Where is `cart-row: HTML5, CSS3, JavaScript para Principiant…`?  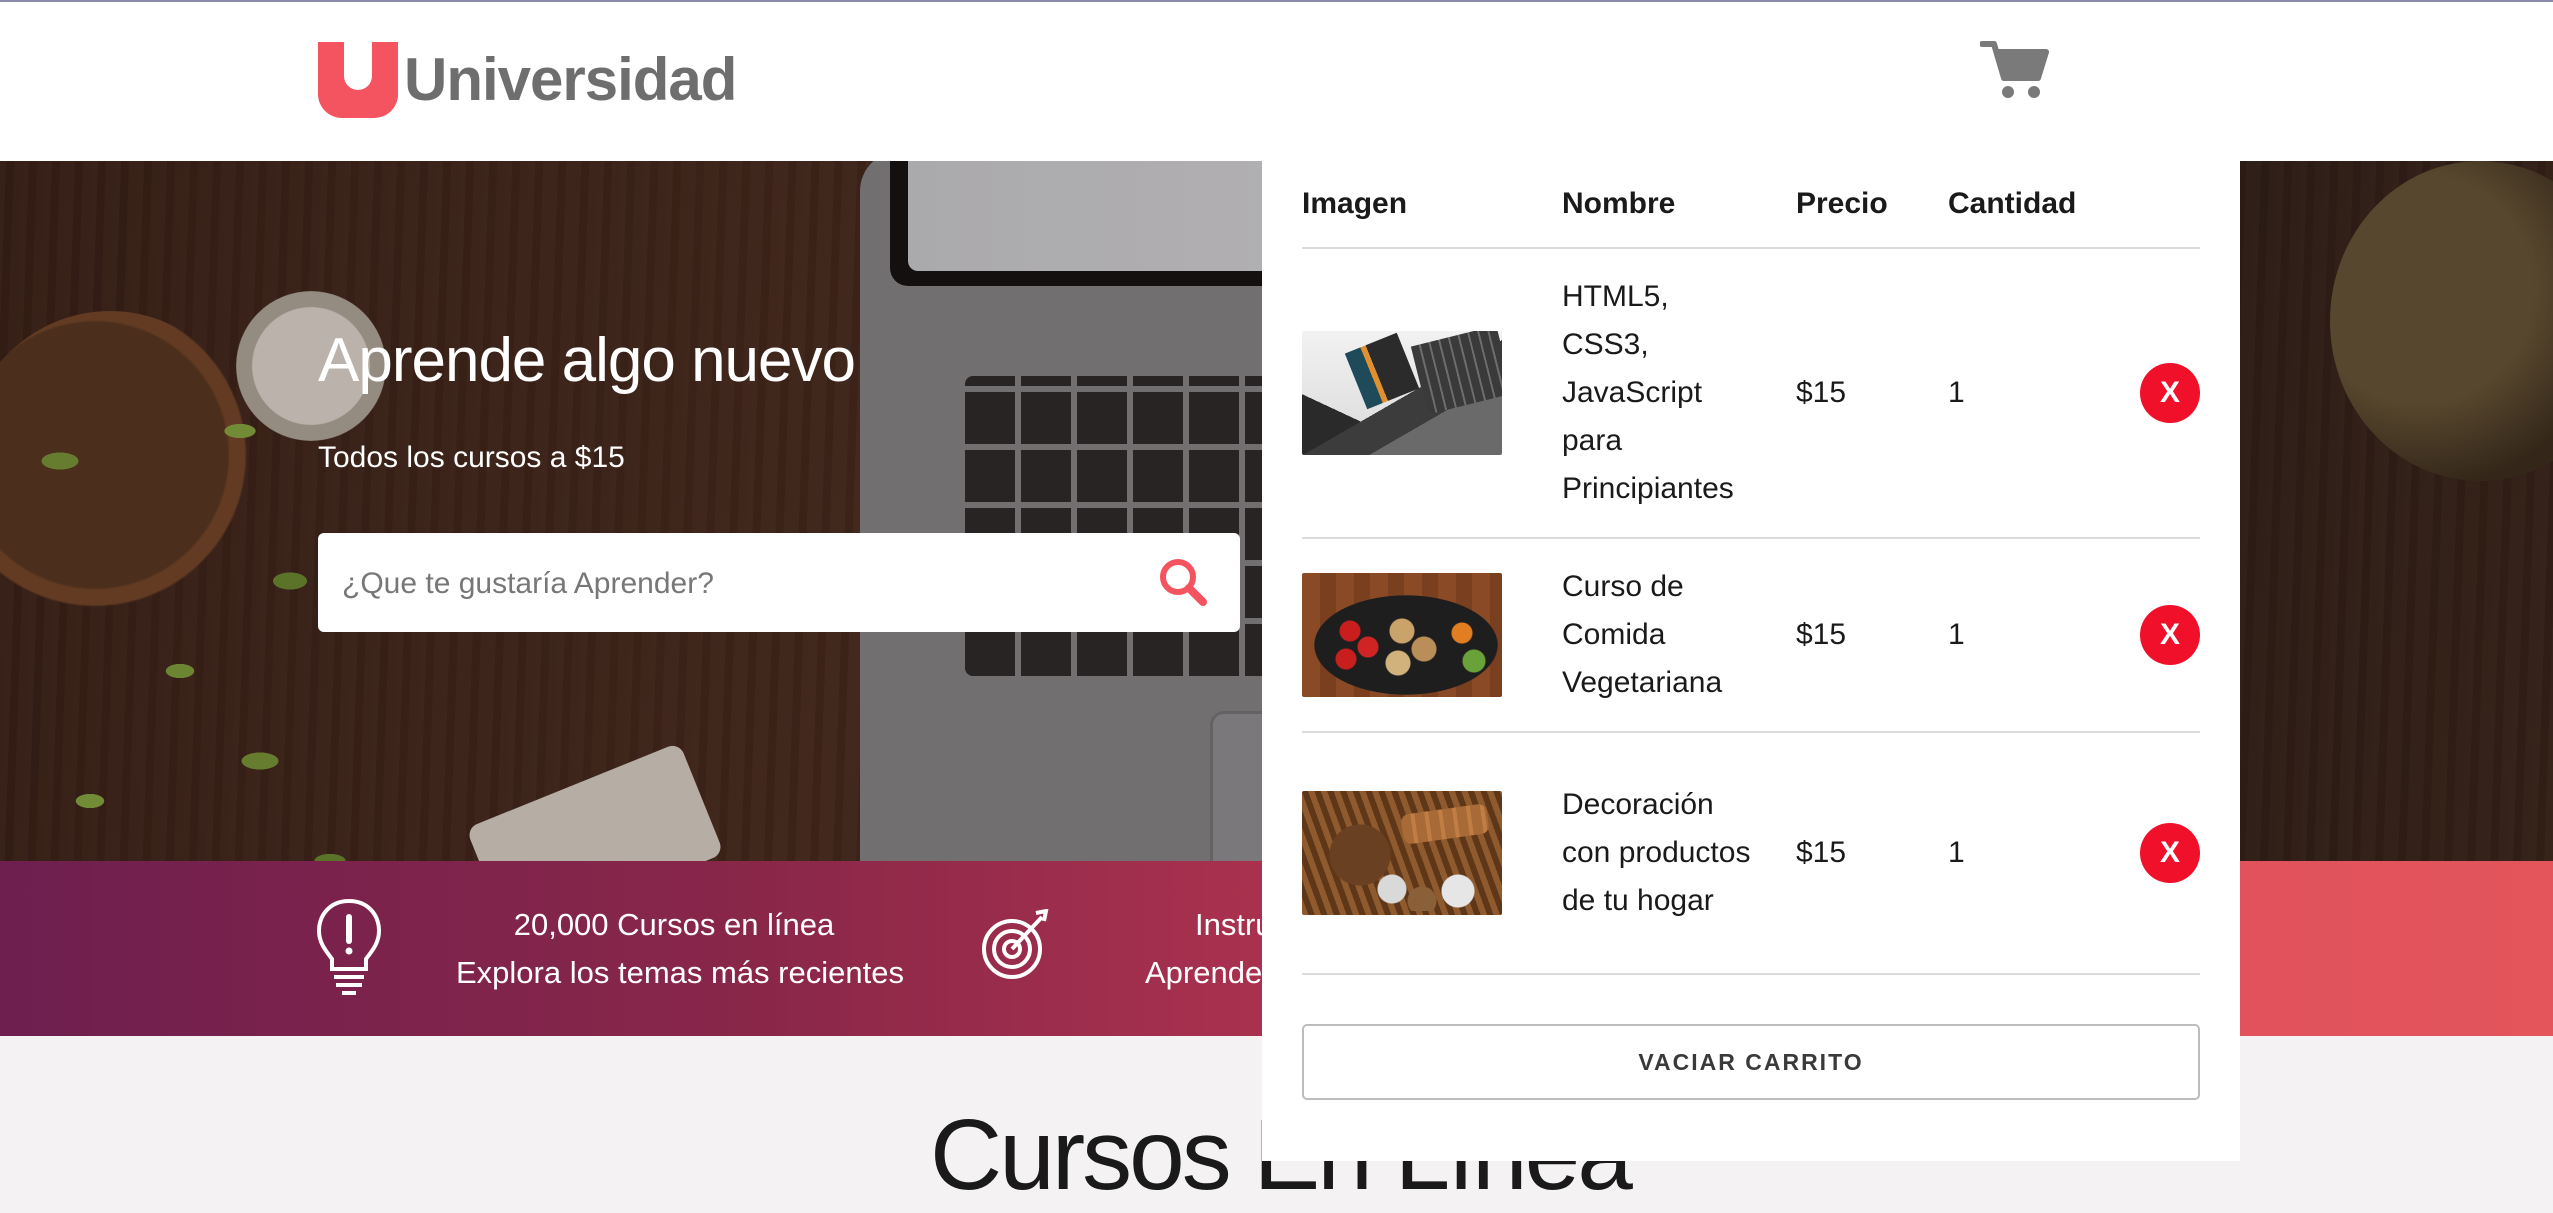 cart-row: HTML5, CSS3, JavaScript para Principiant… is located at coordinates (1751, 393).